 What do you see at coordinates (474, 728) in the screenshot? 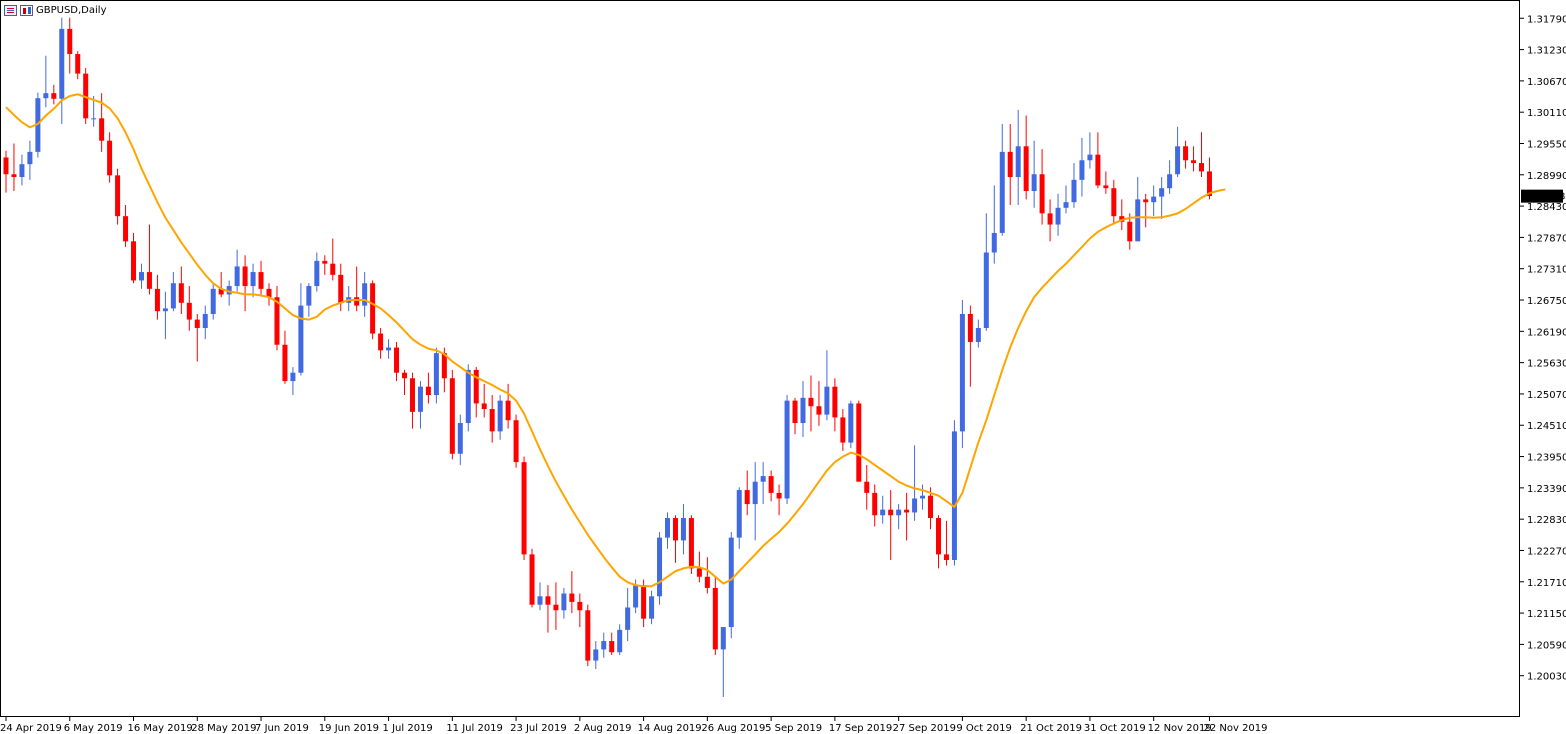
I see `time-tick-label: 11 Jul 2019` at bounding box center [474, 728].